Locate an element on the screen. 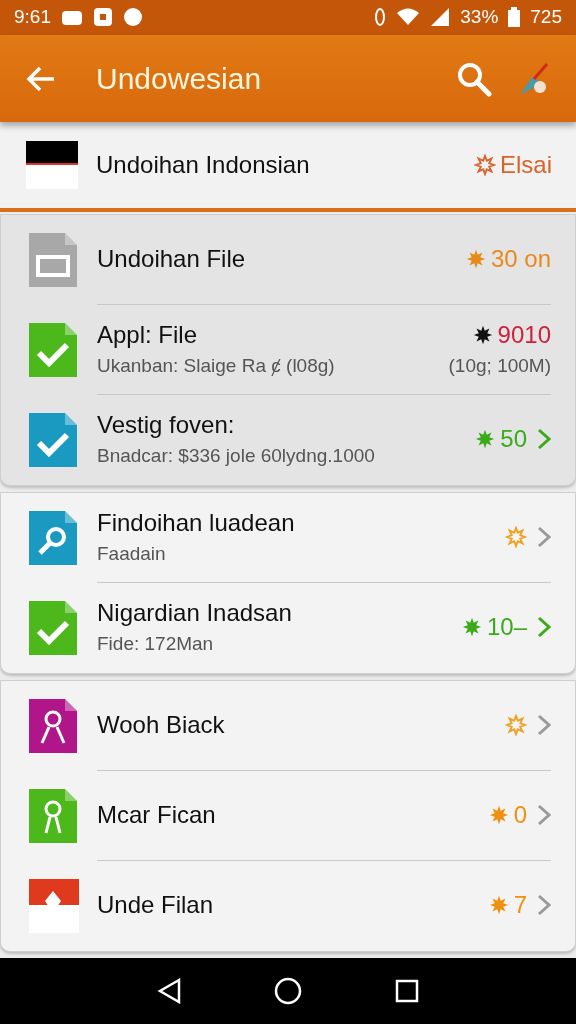  item-count: 7 is located at coordinates (507, 905).